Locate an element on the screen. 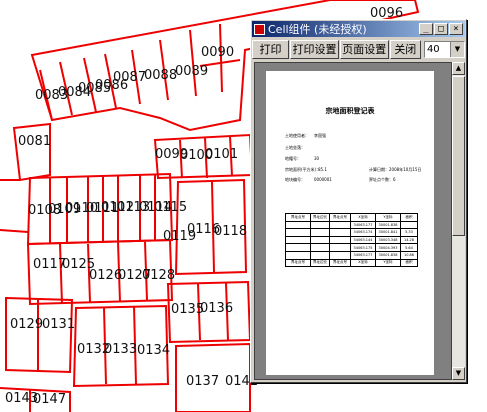 Image resolution: width=487 pixels, height=412 pixels. table-cell: 34063.175 is located at coordinates (363, 247).